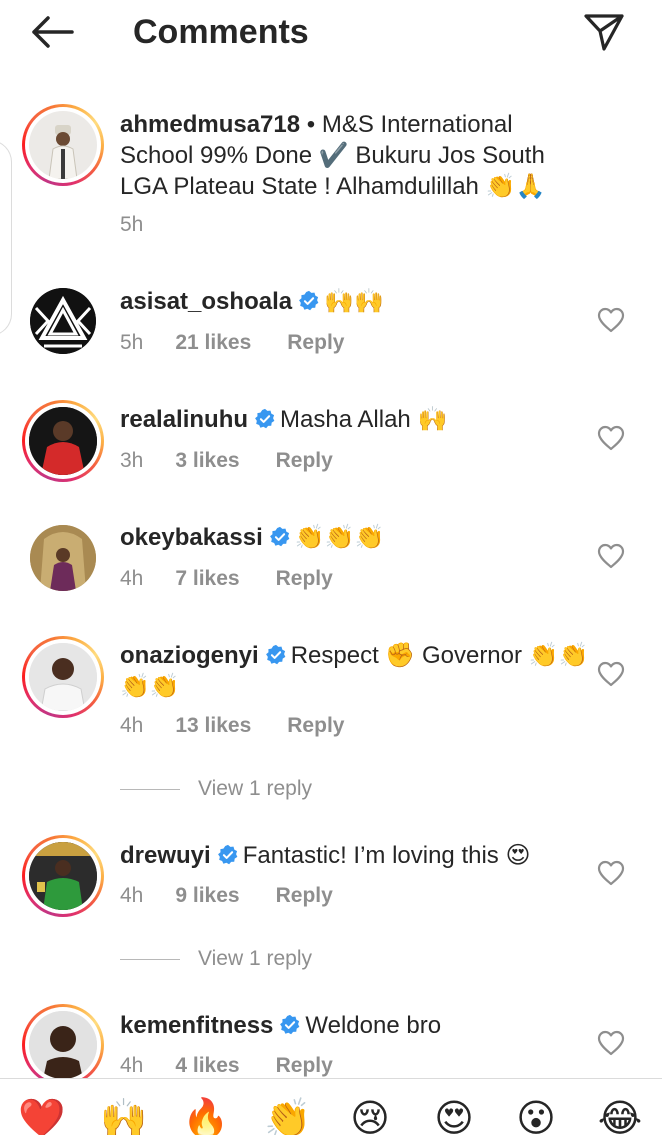  What do you see at coordinates (213, 343) in the screenshot?
I see `comment-likes: 21 likes` at bounding box center [213, 343].